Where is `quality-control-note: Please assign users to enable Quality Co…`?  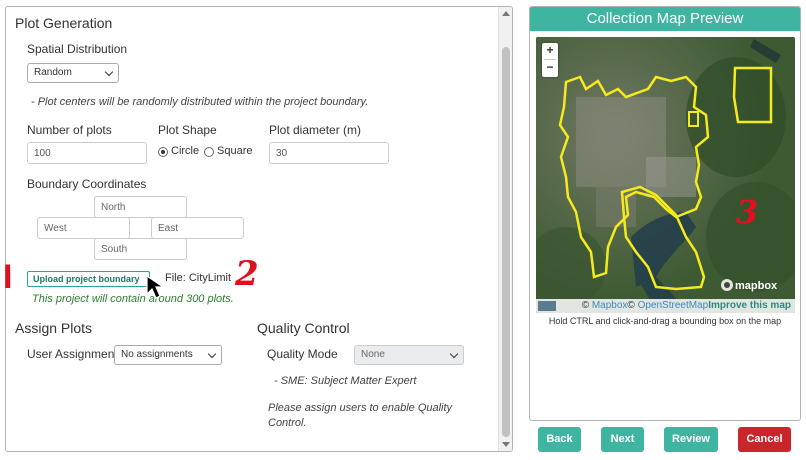
quality-control-note: Please assign users to enable Quality Co… is located at coordinates (360, 415).